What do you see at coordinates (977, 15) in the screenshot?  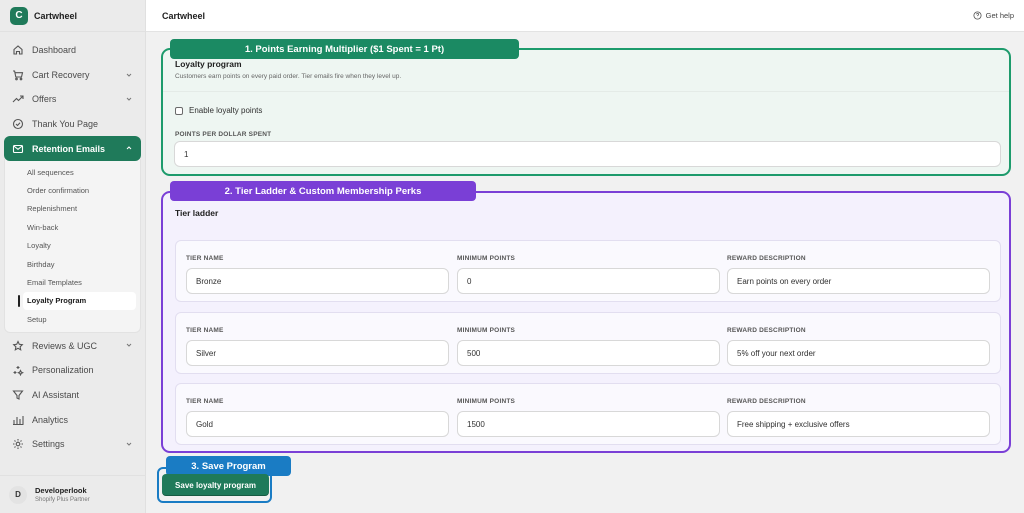 I see `help-icon` at bounding box center [977, 15].